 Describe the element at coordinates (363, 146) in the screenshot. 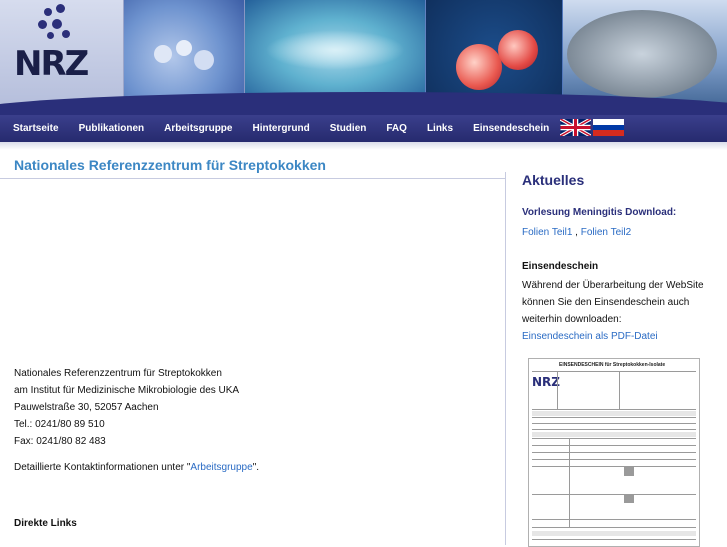

I see `nav-shadow` at that location.